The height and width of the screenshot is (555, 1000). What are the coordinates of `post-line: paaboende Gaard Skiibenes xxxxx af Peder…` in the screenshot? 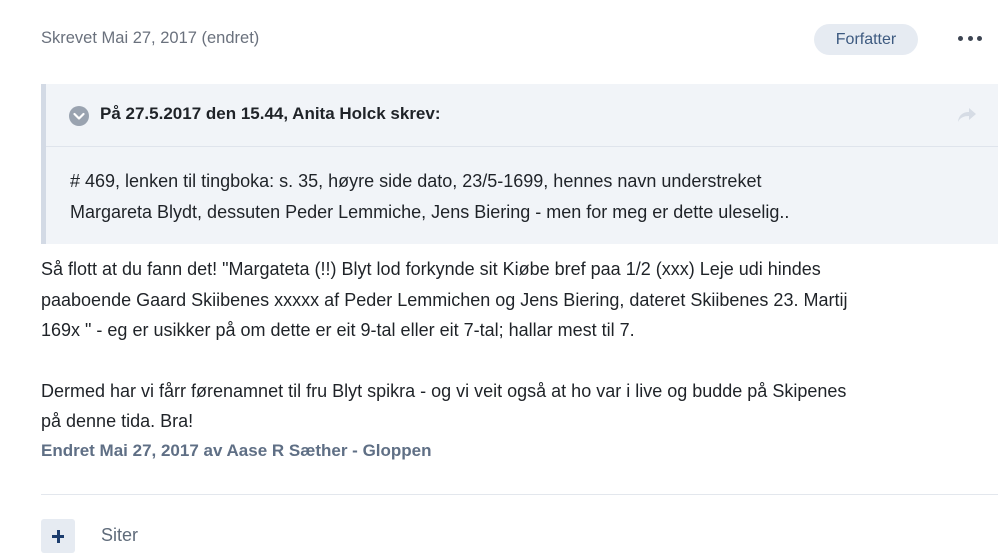 It's located at (444, 299).